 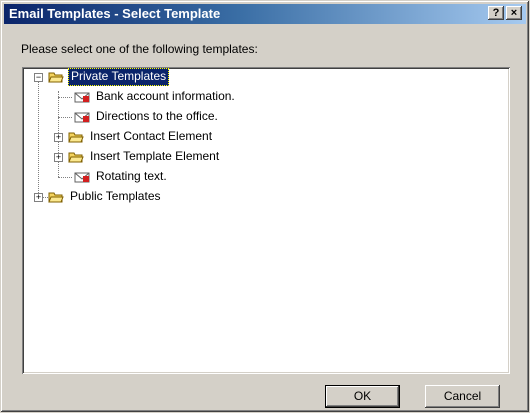 What do you see at coordinates (131, 176) in the screenshot?
I see `tree-node-label: Rotating text.` at bounding box center [131, 176].